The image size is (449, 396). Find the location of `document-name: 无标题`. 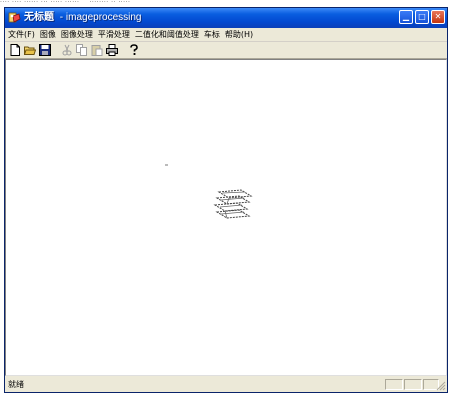

document-name: 无标题 is located at coordinates (39, 17).